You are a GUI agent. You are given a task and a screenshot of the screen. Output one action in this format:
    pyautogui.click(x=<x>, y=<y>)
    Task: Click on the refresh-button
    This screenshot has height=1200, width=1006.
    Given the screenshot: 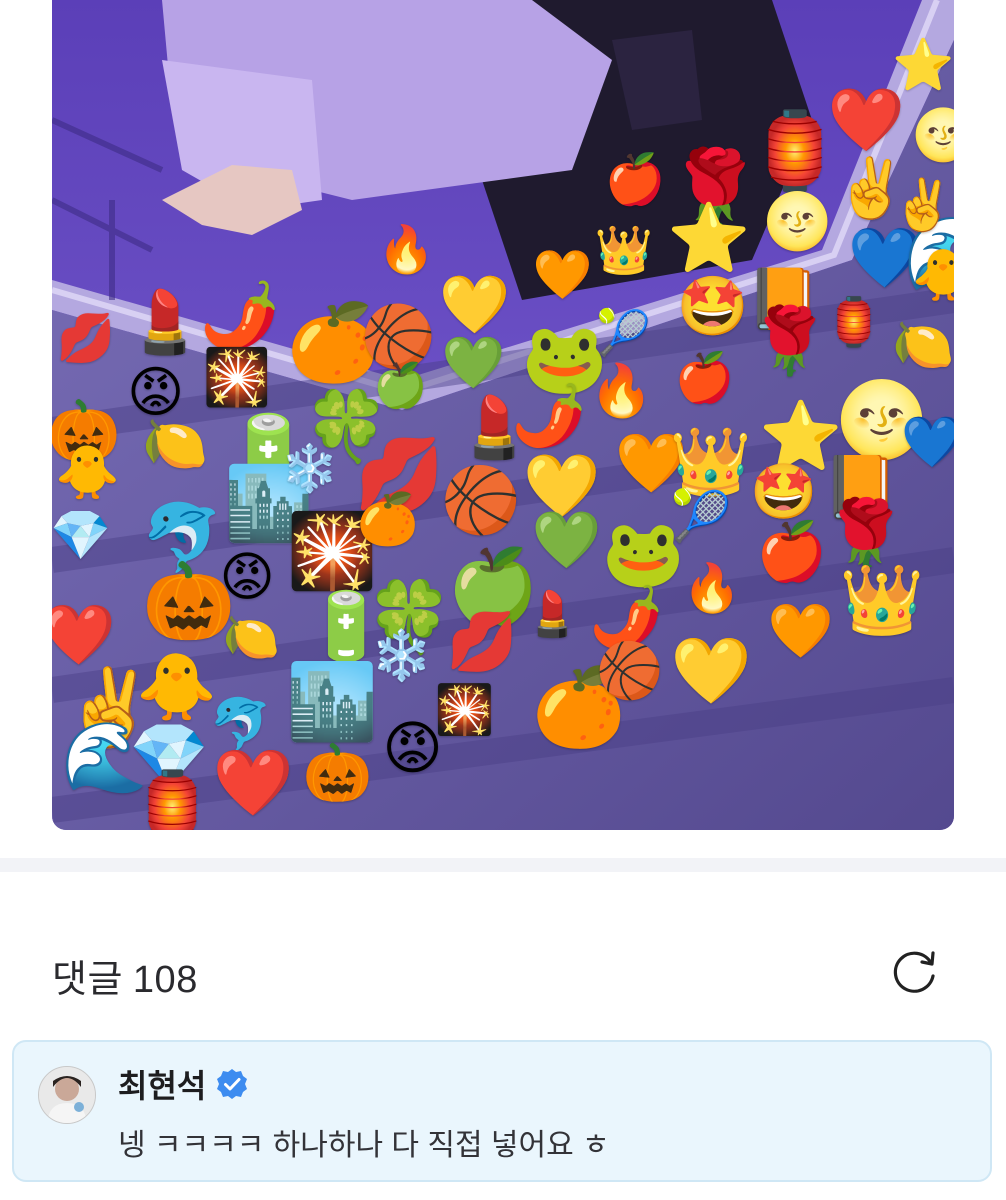 What is the action you would take?
    pyautogui.click(x=916, y=972)
    